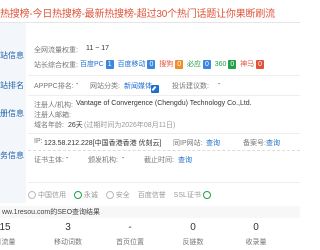 This screenshot has width=320, height=250. Describe the element at coordinates (138, 86) in the screenshot. I see `category-value: 新闻媒体` at that location.